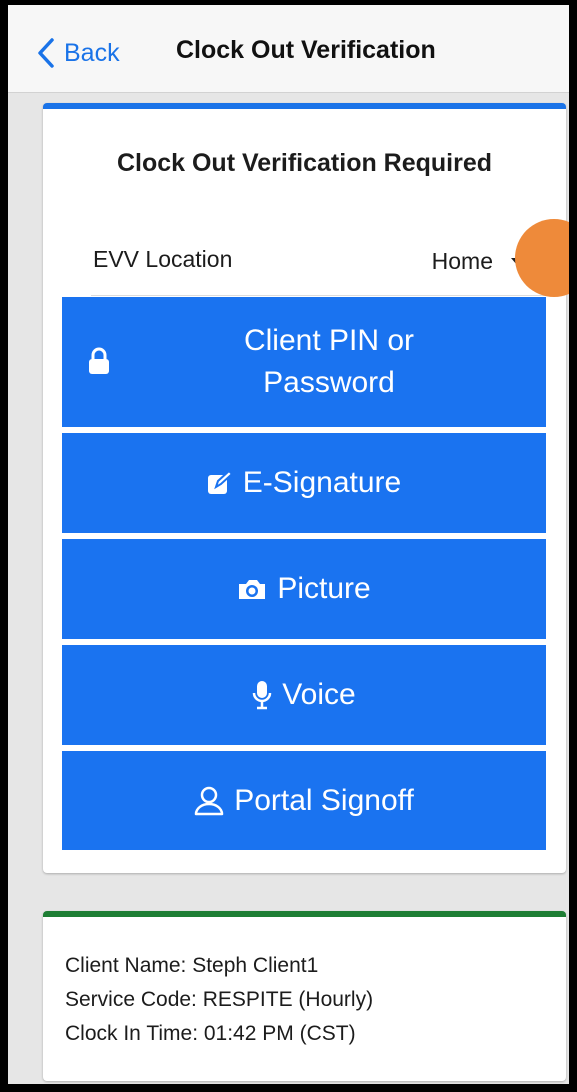  Describe the element at coordinates (324, 800) in the screenshot. I see `portal-signoff-label: Portal Signoff` at that location.